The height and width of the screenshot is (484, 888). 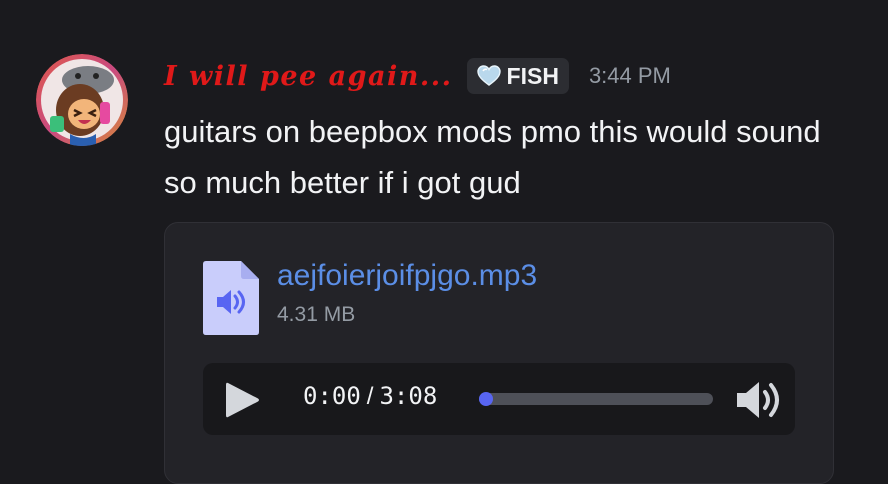 I want to click on avatar, so click(x=82, y=100).